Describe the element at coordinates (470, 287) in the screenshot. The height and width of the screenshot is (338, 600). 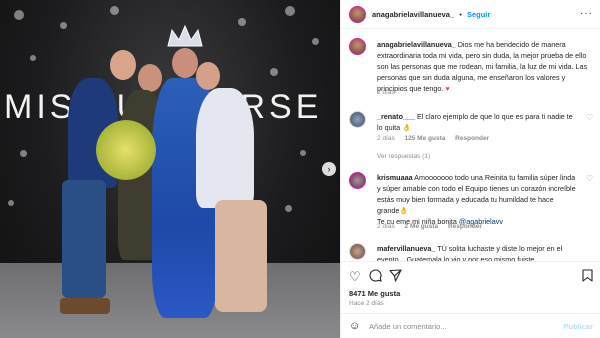
I see `post-actions-bar: ♡ 8471 Me gusta Hace 2 días` at that location.